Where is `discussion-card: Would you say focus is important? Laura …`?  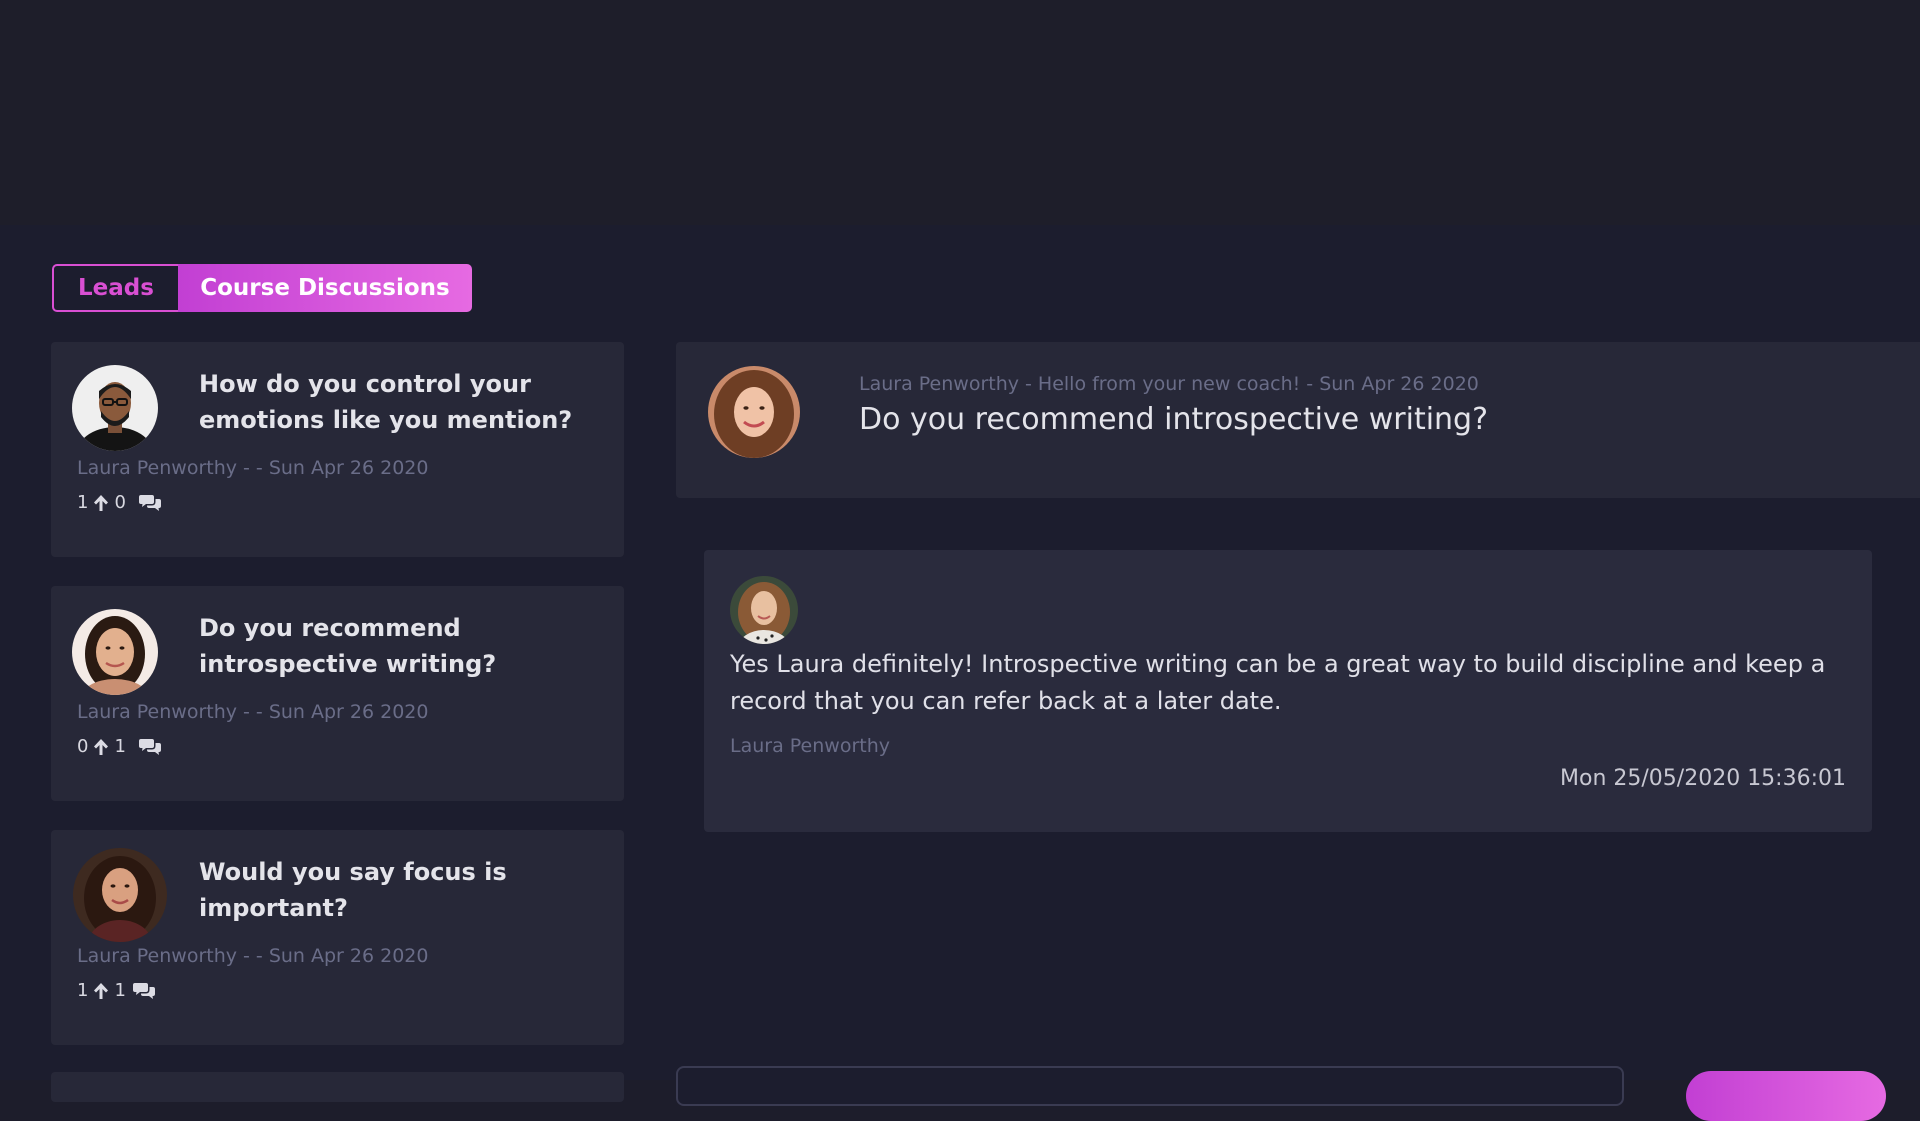
discussion-card: Would you say focus is important? Laura … is located at coordinates (337, 937).